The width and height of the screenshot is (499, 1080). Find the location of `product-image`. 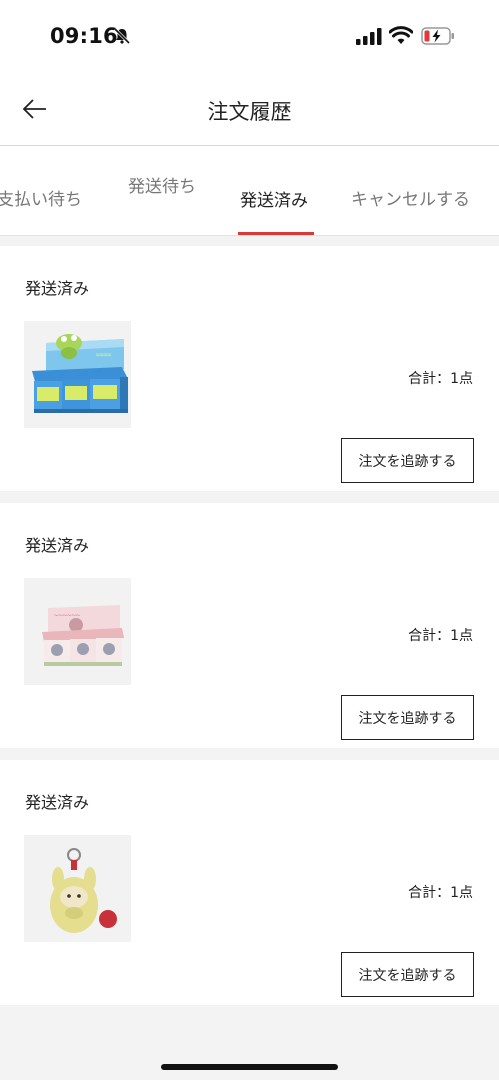

product-image is located at coordinates (77, 888).